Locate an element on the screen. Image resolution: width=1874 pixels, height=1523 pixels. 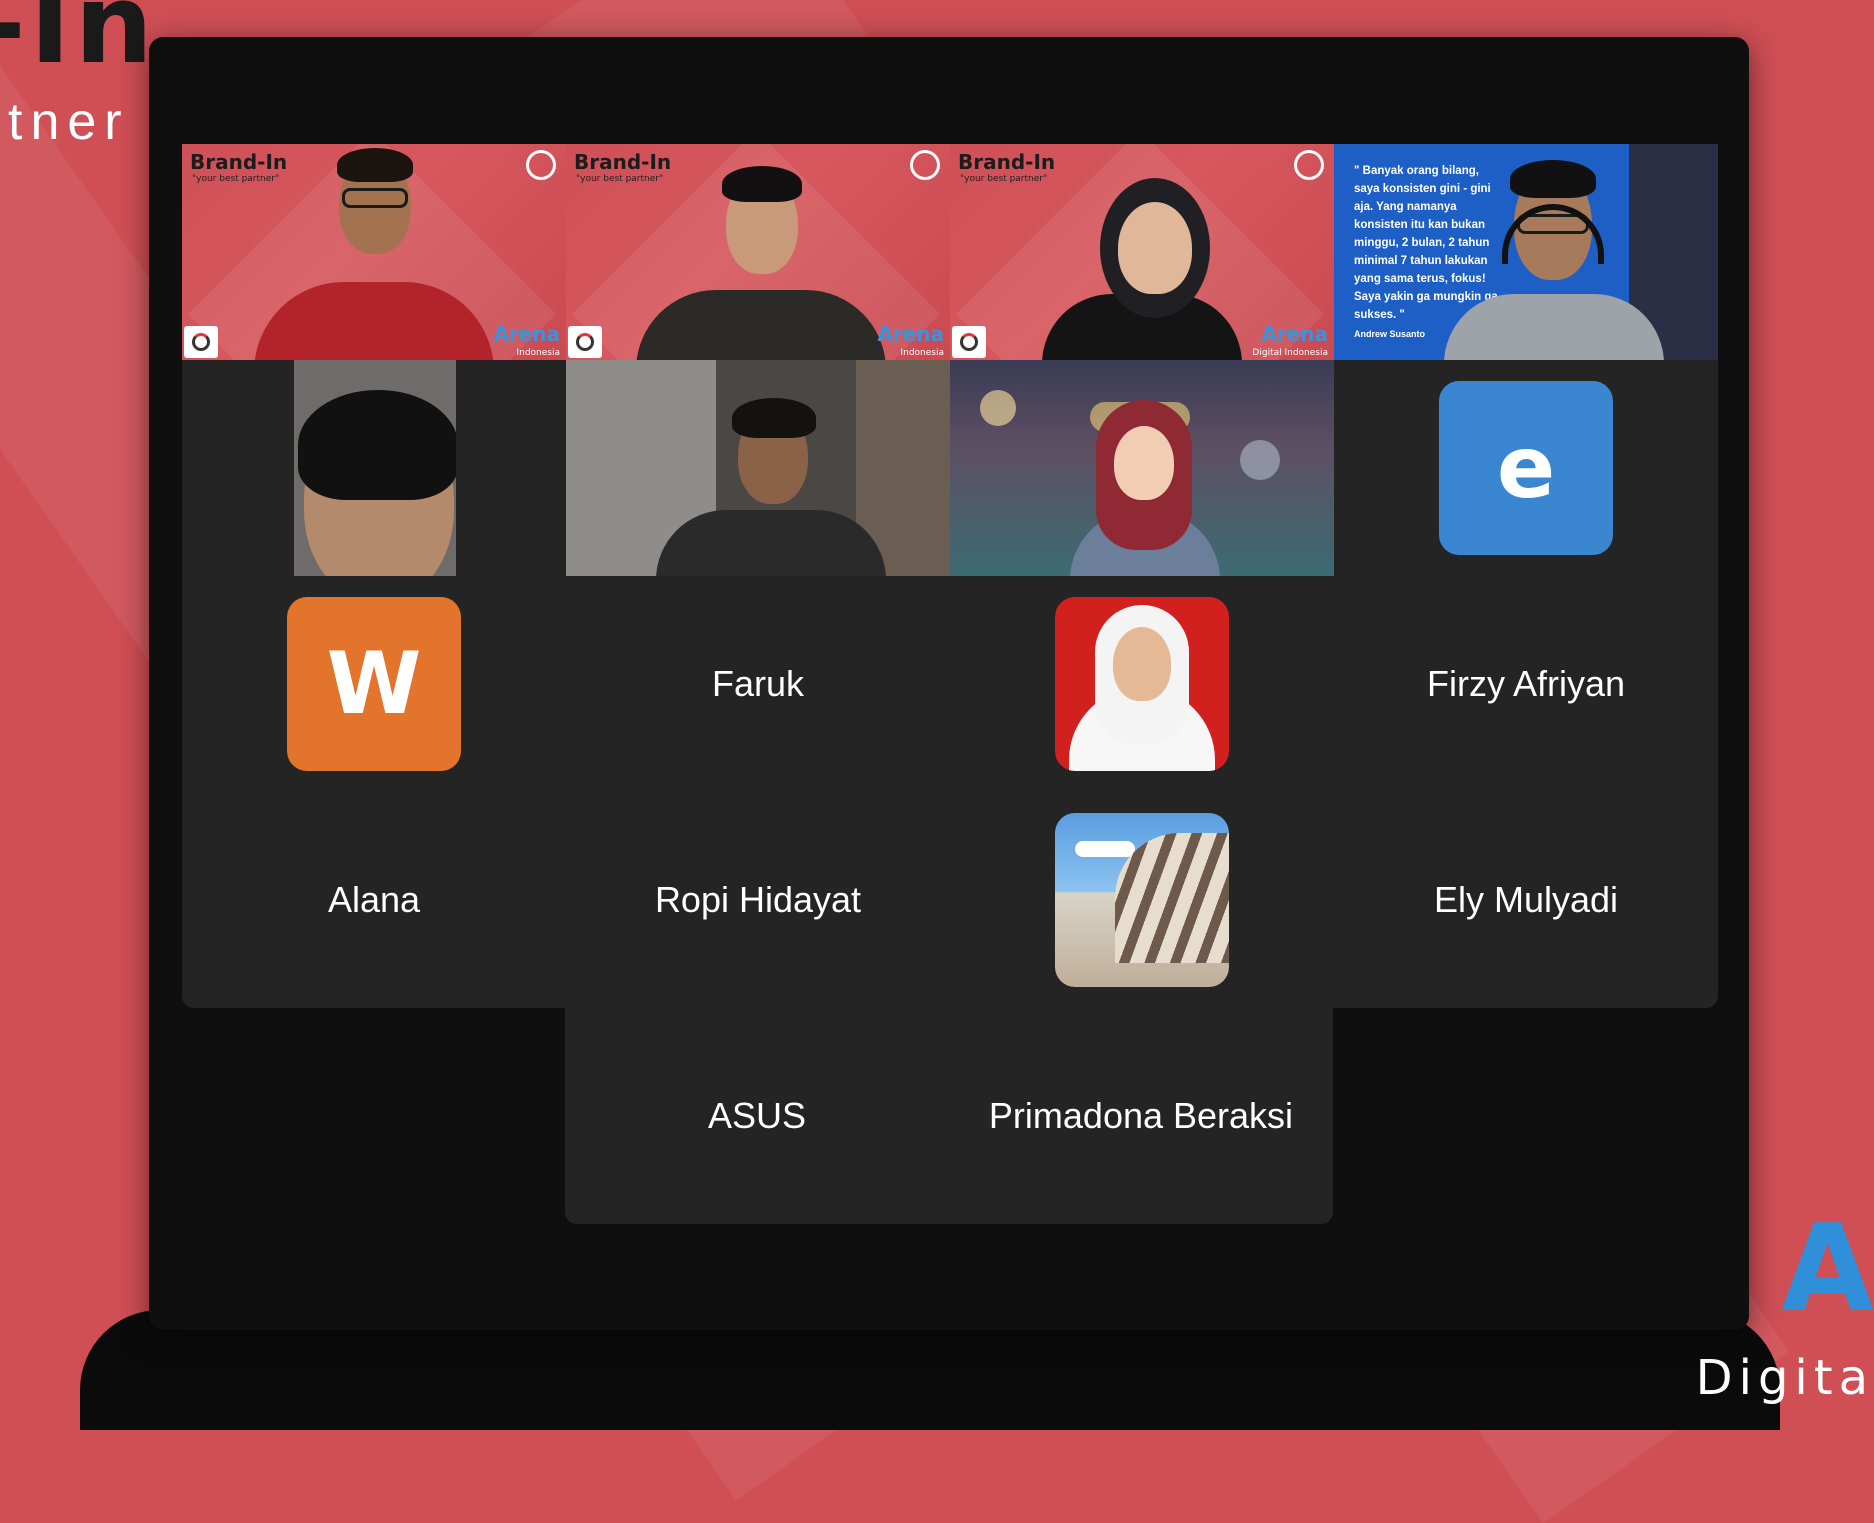
participant-name: ASUS is located at coordinates (757, 1115).